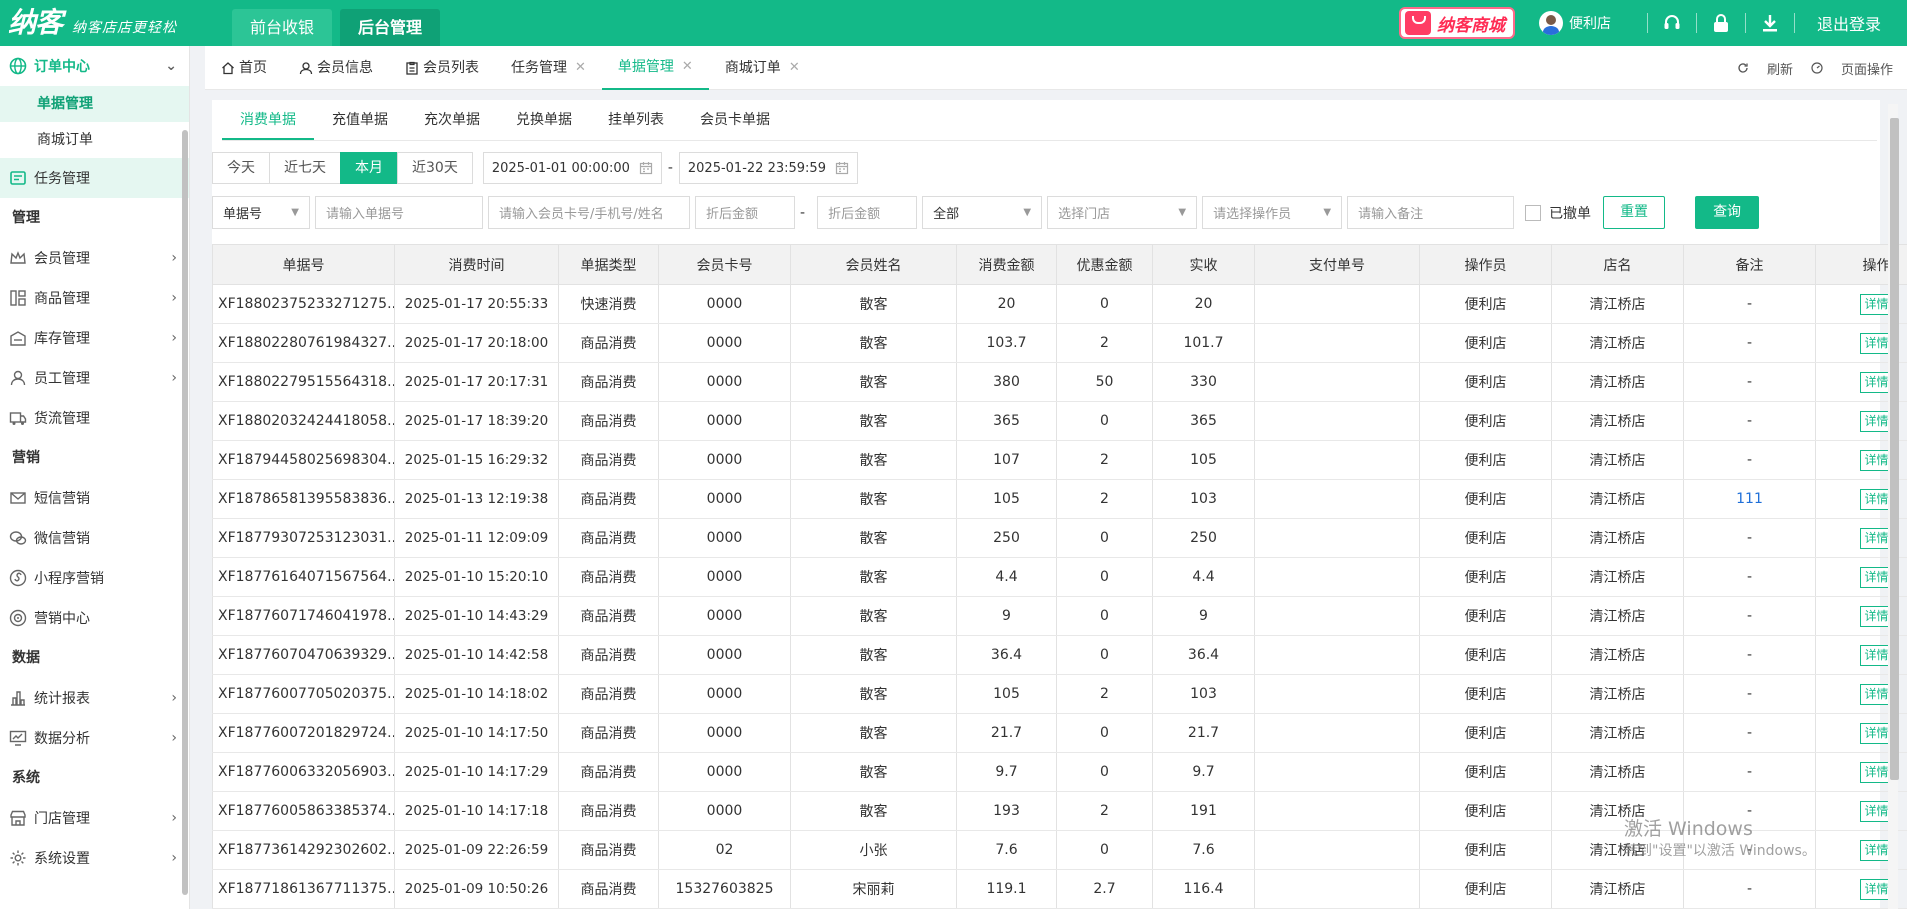 Image resolution: width=1907 pixels, height=909 pixels. Describe the element at coordinates (360, 122) in the screenshot. I see `subtab-recharge: 充值单据` at that location.